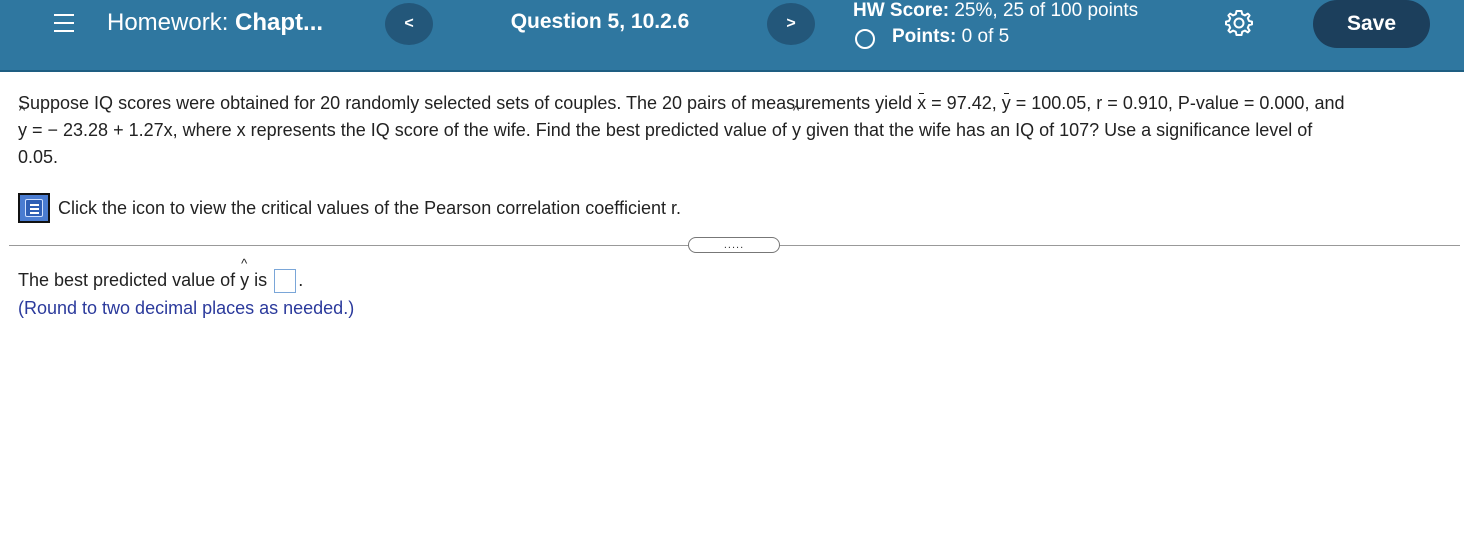 The image size is (1464, 558). What do you see at coordinates (301, 279) in the screenshot?
I see `answer-period: .` at bounding box center [301, 279].